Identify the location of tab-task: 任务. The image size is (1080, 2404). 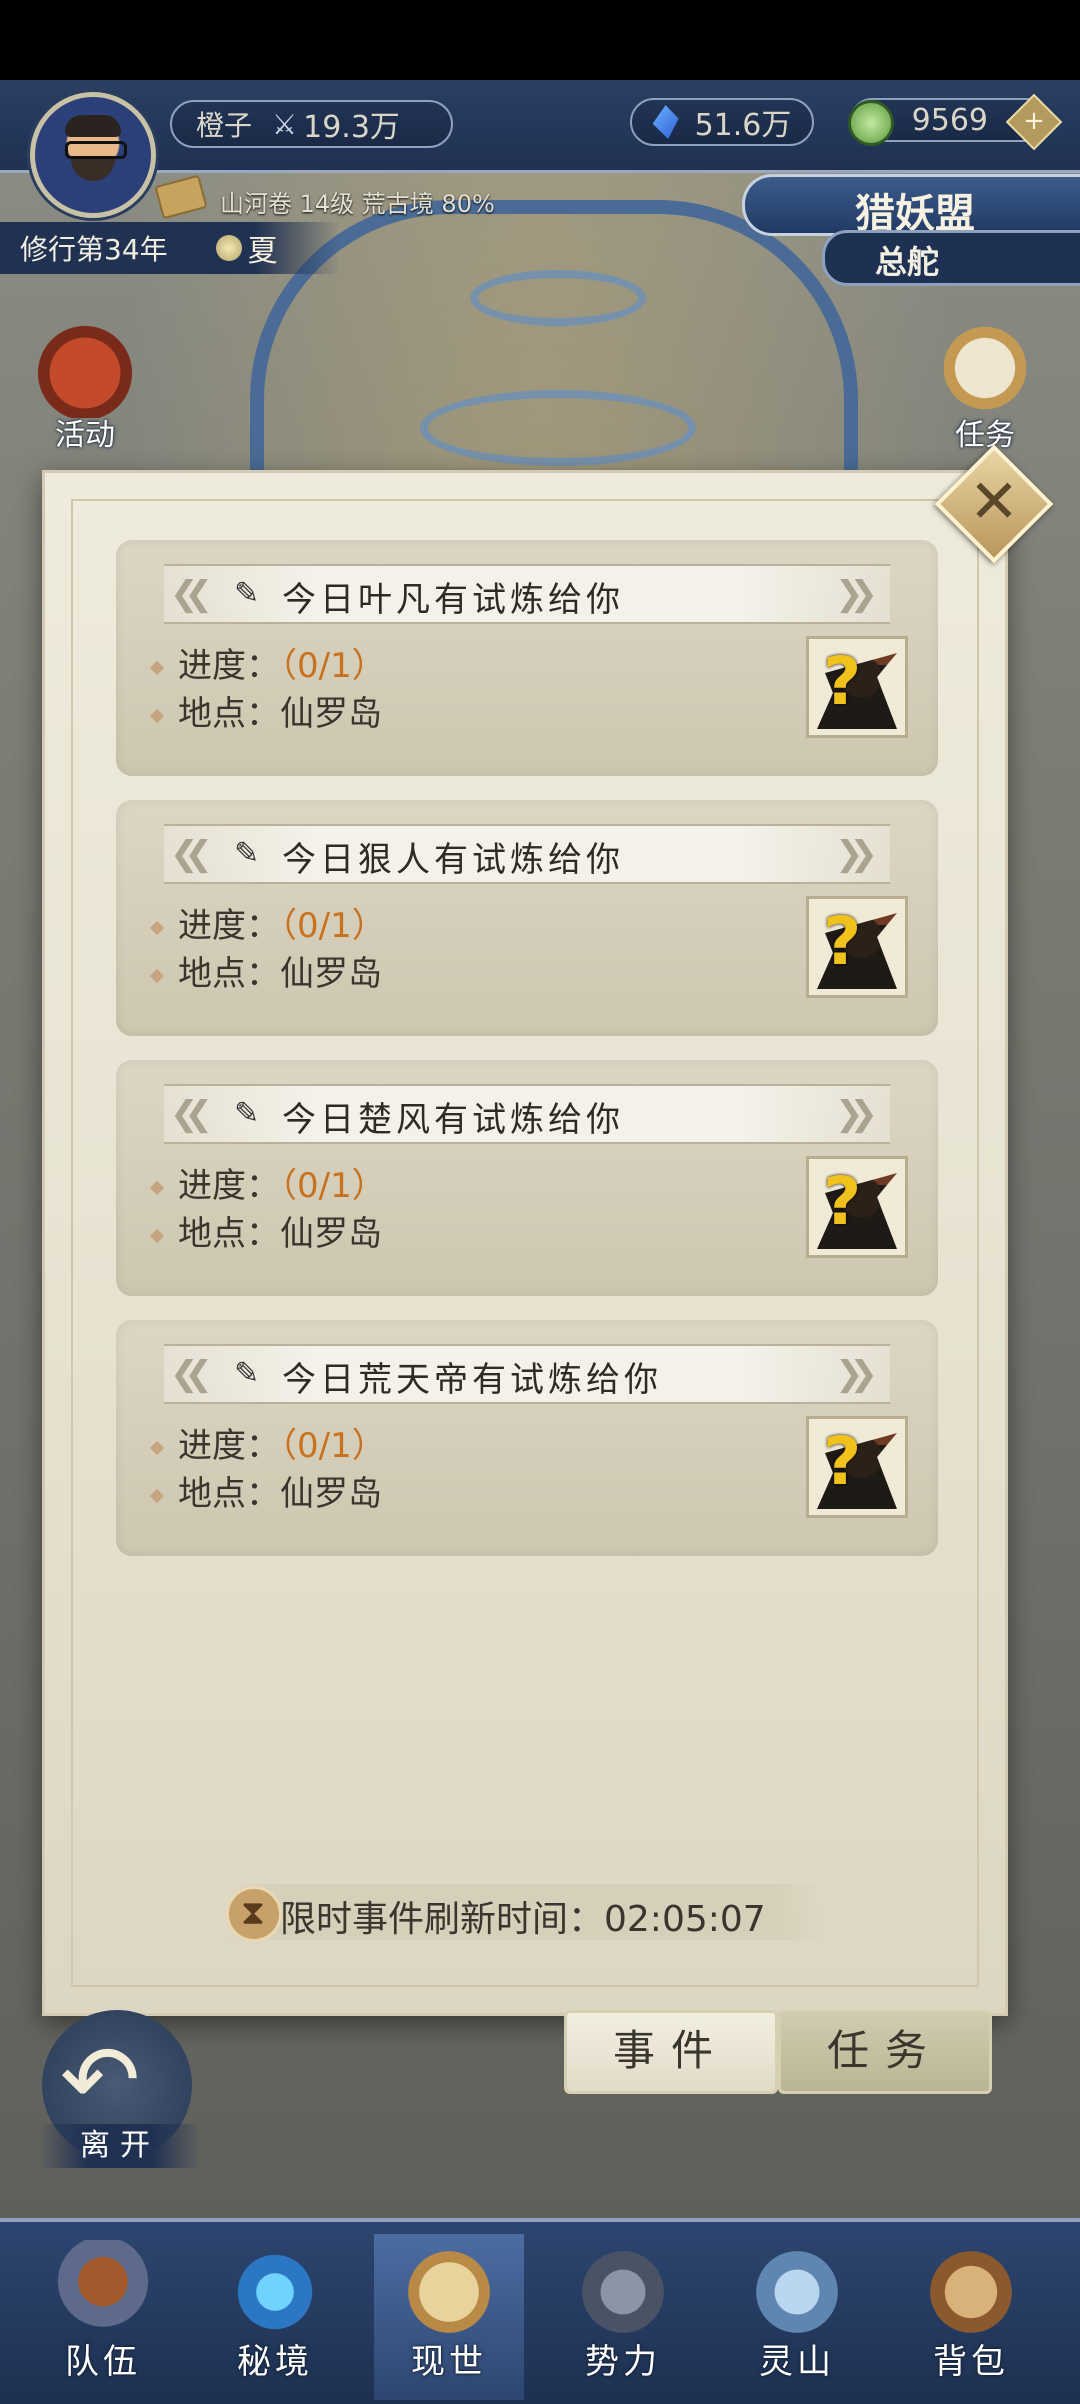
(885, 2052).